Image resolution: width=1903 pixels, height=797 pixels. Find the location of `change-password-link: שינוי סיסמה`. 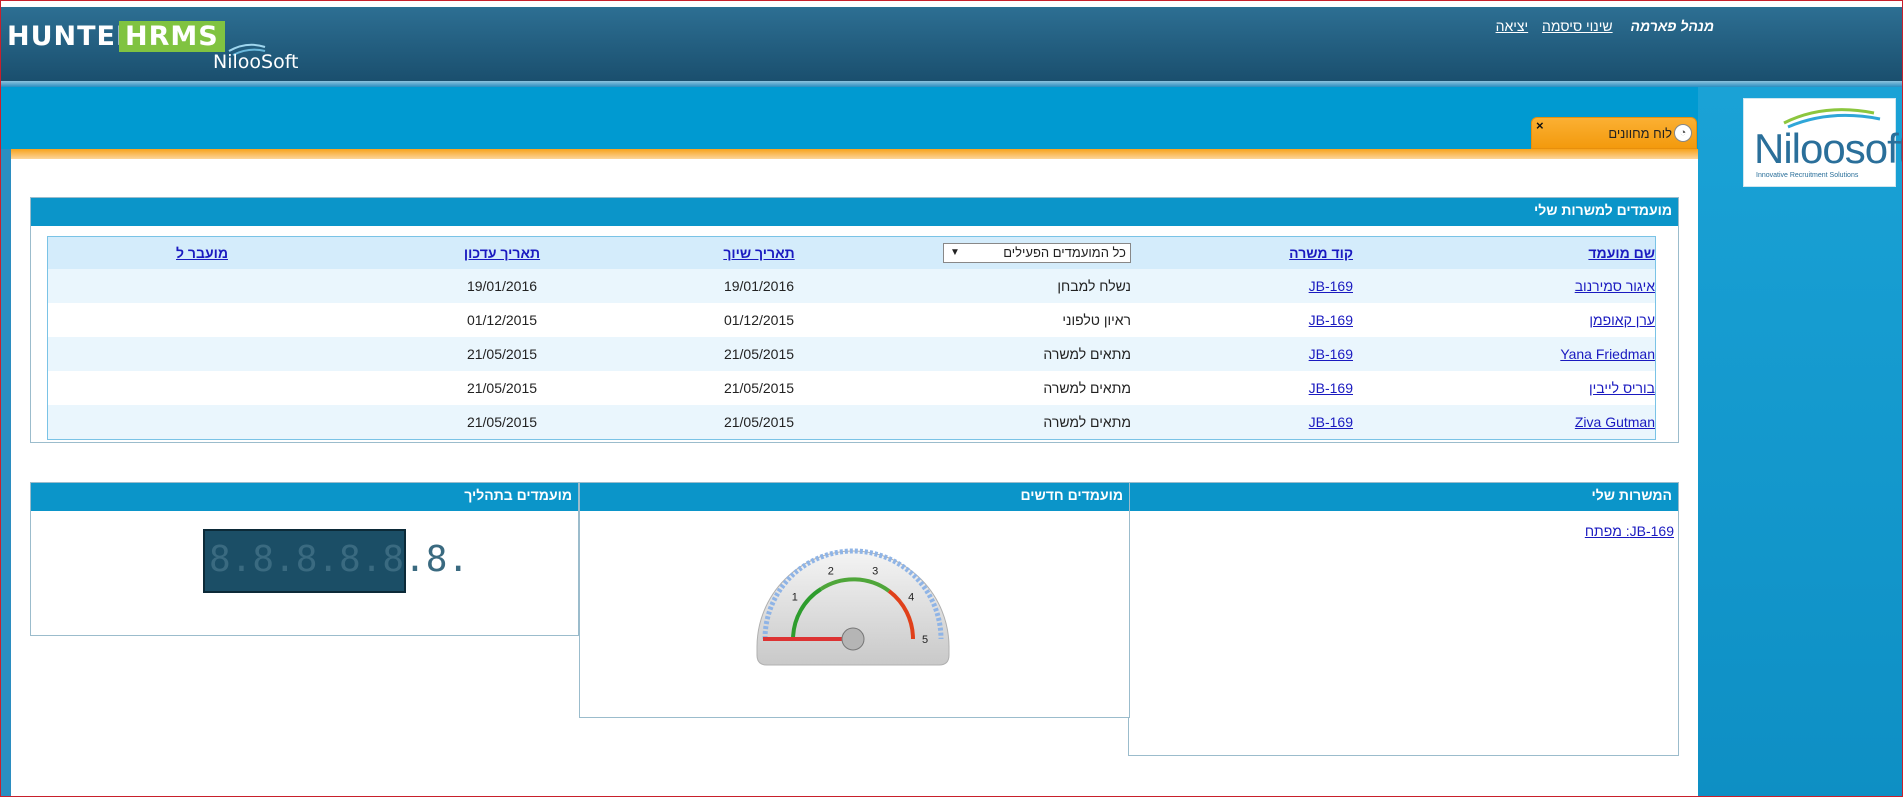

change-password-link: שינוי סיסמה is located at coordinates (1577, 26).